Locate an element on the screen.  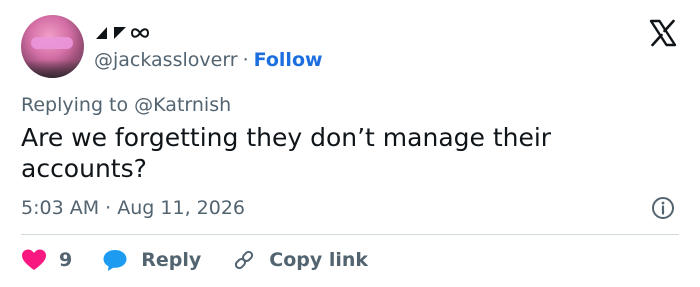
tweet-time: 5:03 AM is located at coordinates (60, 208).